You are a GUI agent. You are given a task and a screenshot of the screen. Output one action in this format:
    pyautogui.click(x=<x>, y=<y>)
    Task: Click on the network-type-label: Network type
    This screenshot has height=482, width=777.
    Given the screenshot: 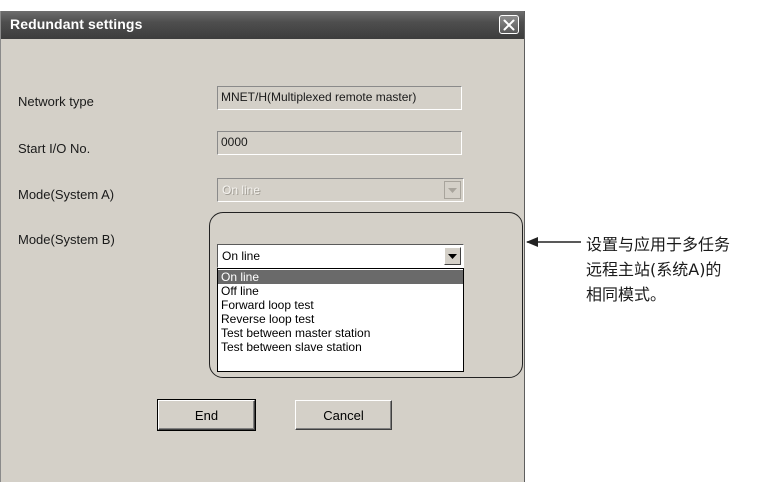 What is the action you would take?
    pyautogui.click(x=56, y=101)
    